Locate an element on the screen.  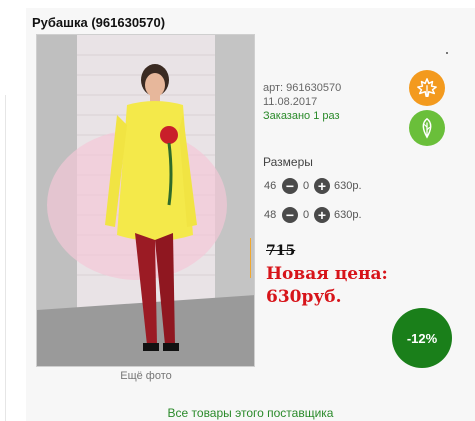
product-date: 11.08.2017 is located at coordinates (290, 102).